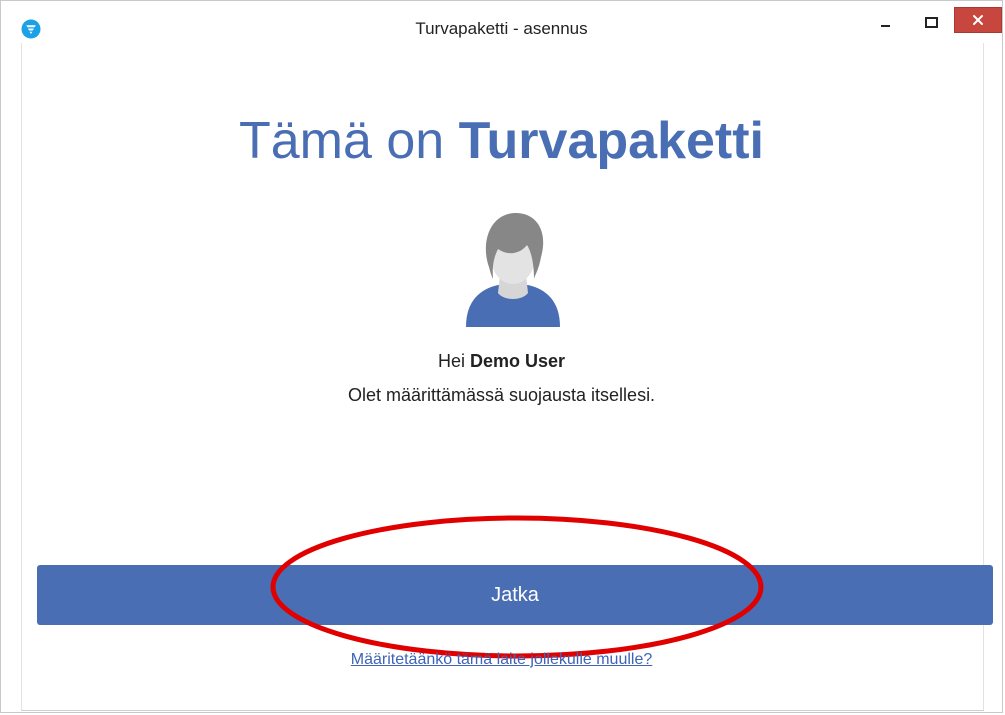 This screenshot has width=1005, height=715. What do you see at coordinates (501, 28) in the screenshot?
I see `window-title: Turvapaketti - asennus` at bounding box center [501, 28].